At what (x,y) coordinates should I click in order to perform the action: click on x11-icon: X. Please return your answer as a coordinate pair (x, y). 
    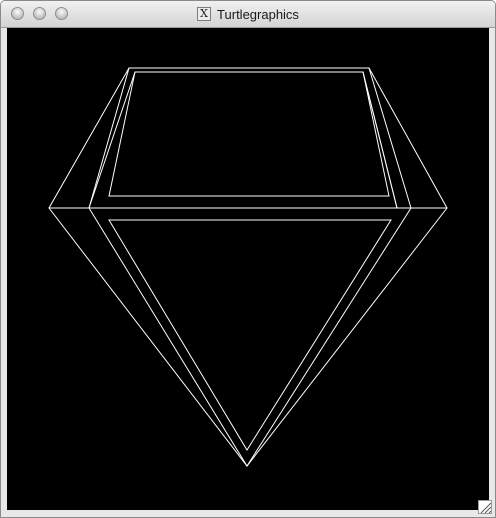
    Looking at the image, I should click on (204, 14).